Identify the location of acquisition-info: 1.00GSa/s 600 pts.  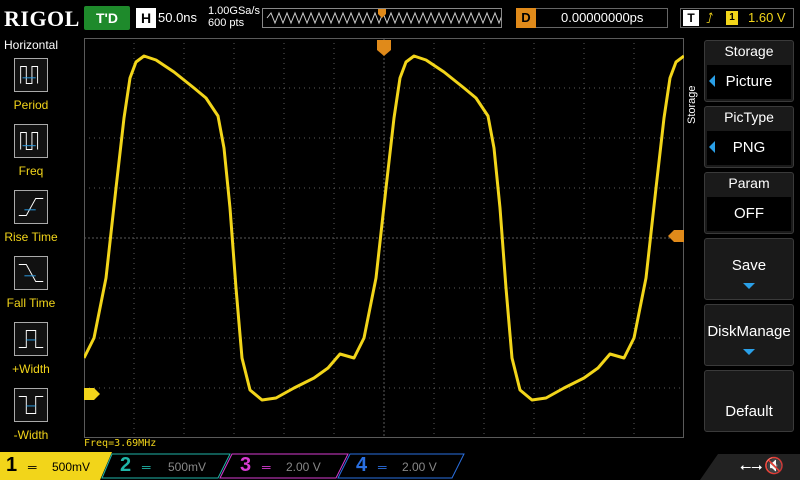
(234, 17).